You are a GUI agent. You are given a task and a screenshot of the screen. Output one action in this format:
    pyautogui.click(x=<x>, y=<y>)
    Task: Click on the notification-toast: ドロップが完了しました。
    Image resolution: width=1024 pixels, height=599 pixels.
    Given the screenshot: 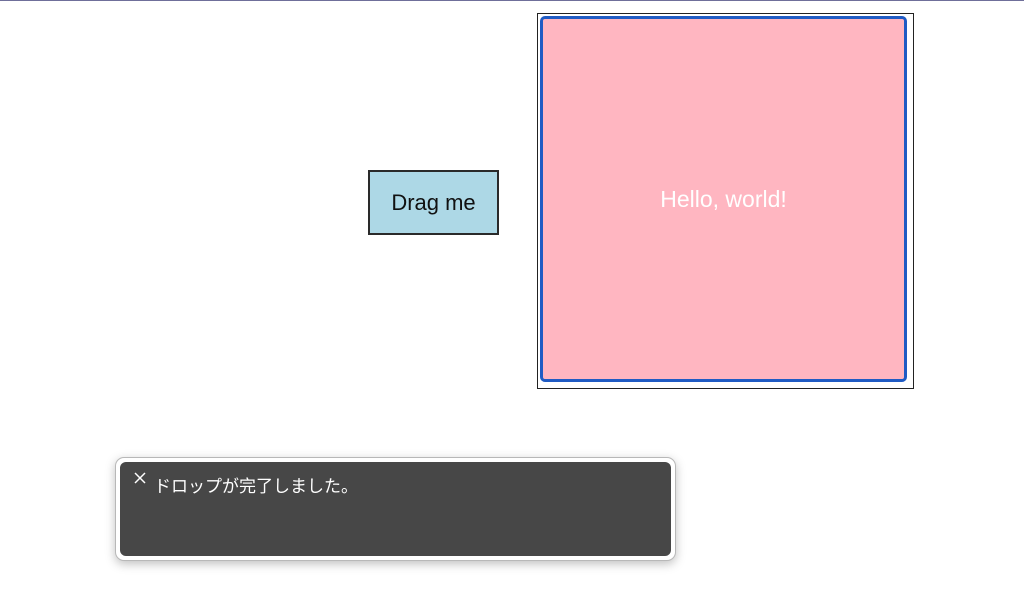 What is the action you would take?
    pyautogui.click(x=395, y=509)
    